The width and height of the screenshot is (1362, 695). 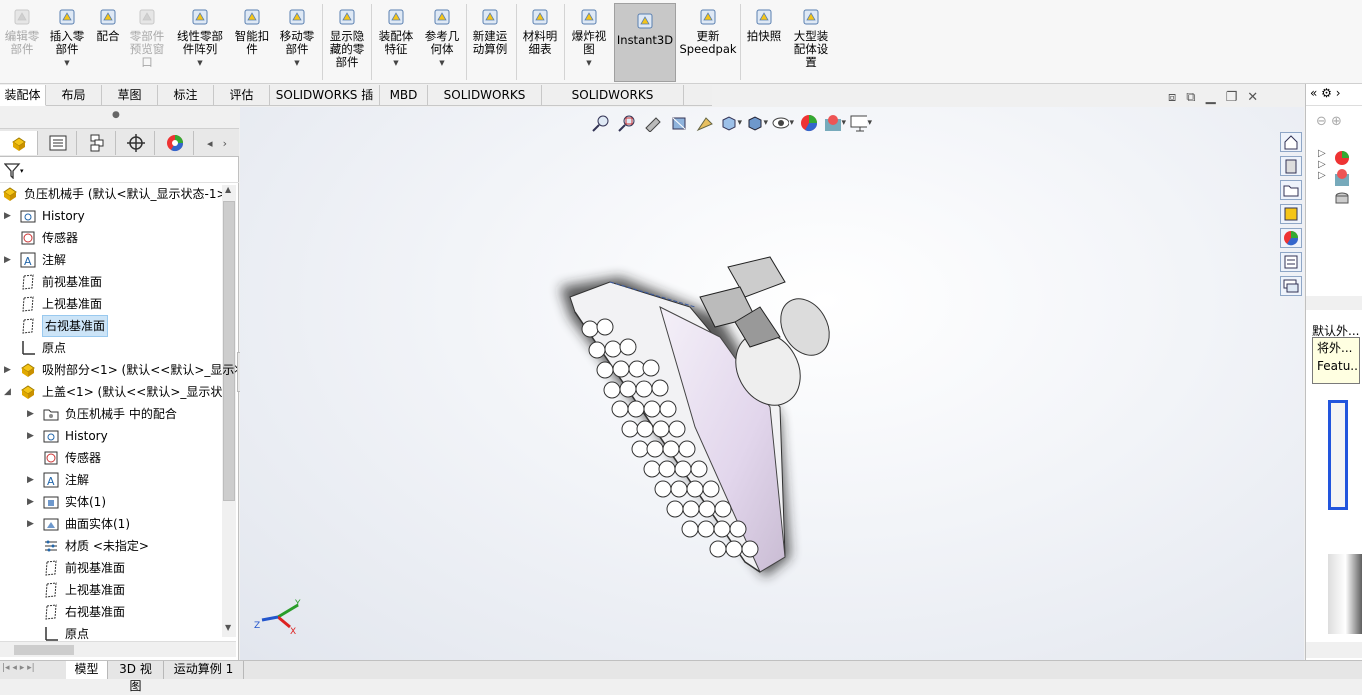 What do you see at coordinates (404, 95) in the screenshot?
I see `tab-6: MBD` at bounding box center [404, 95].